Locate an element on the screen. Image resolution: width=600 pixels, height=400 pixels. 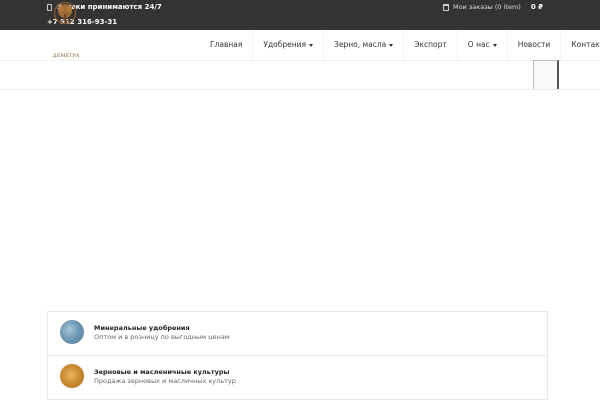
nav-item-label: Главная is located at coordinates (226, 44).